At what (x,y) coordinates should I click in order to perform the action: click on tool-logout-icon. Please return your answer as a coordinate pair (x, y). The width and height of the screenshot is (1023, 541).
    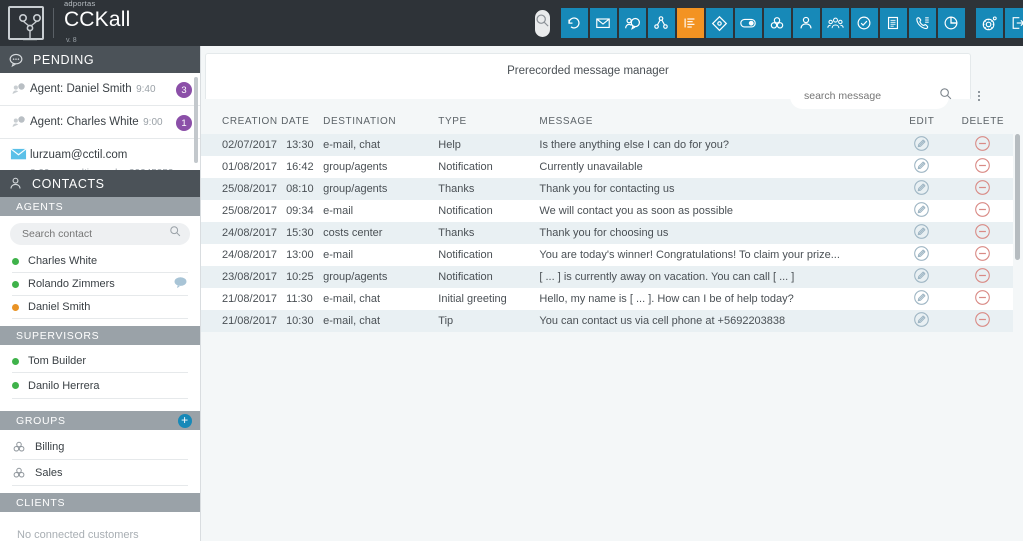
    Looking at the image, I should click on (1013, 23).